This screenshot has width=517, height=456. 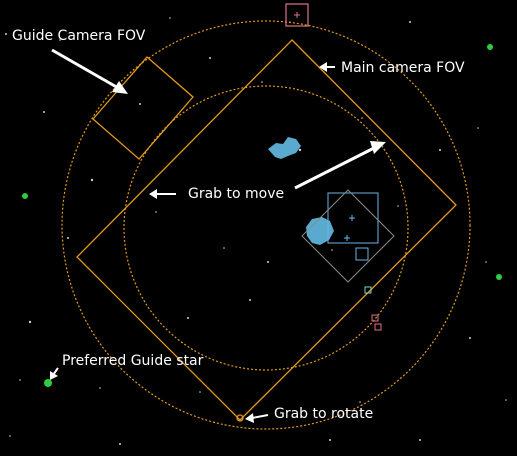 I want to click on guide-camera-fov, so click(x=143, y=108).